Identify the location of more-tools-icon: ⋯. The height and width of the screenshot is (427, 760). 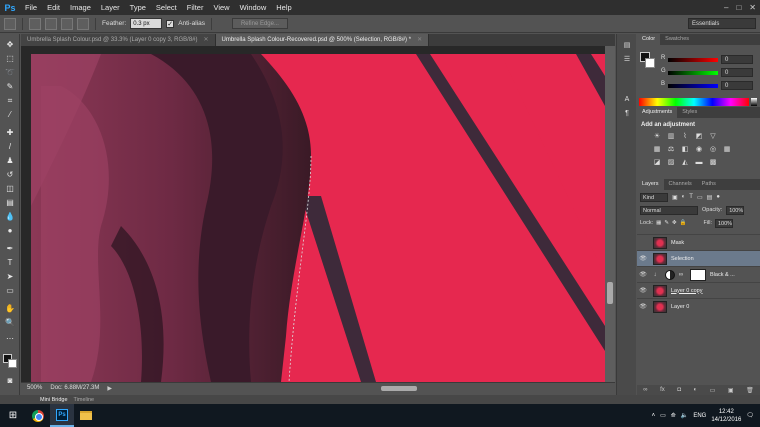
(10, 338).